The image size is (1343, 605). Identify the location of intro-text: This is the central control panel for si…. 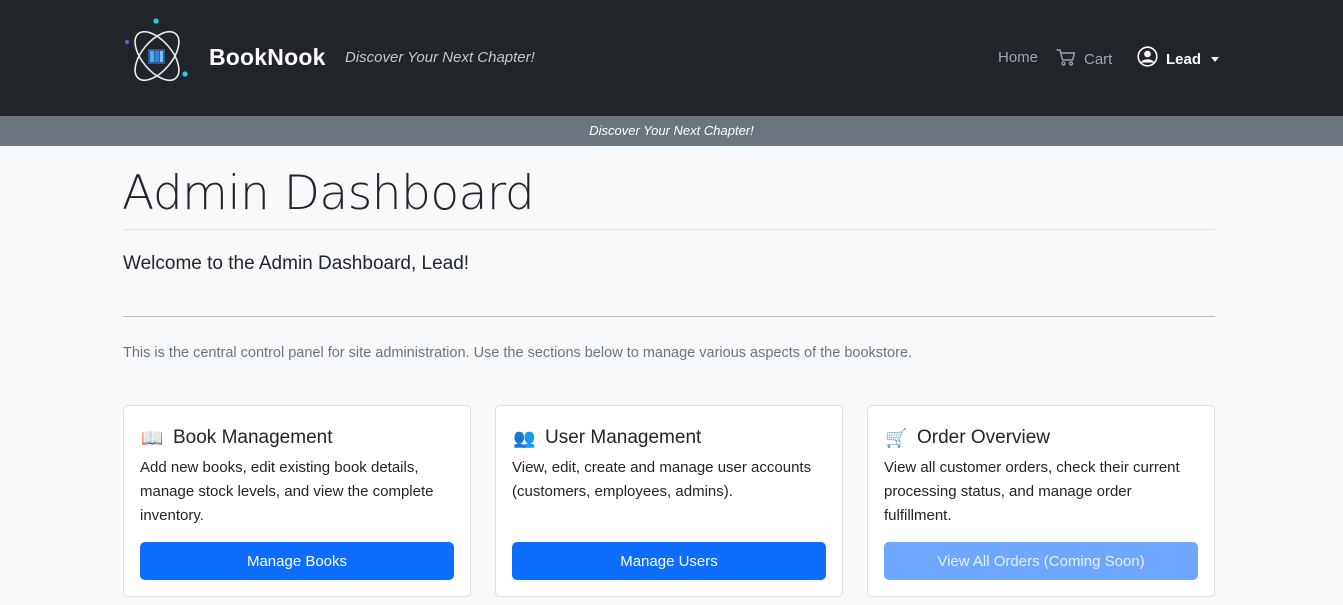
(518, 353).